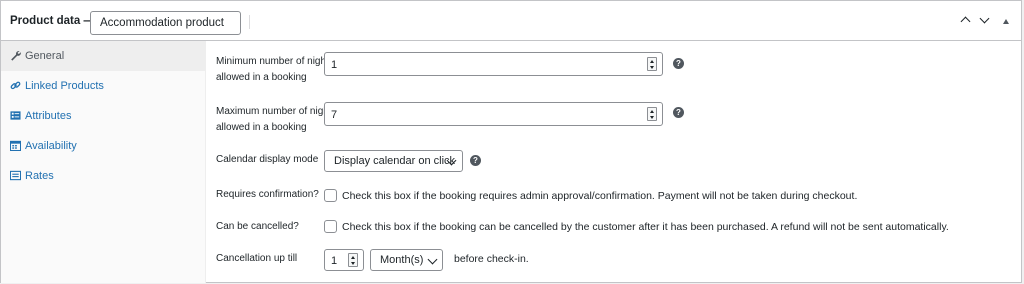  Describe the element at coordinates (276, 111) in the screenshot. I see `max-nights-label-line1: Maximum number of nights` at that location.